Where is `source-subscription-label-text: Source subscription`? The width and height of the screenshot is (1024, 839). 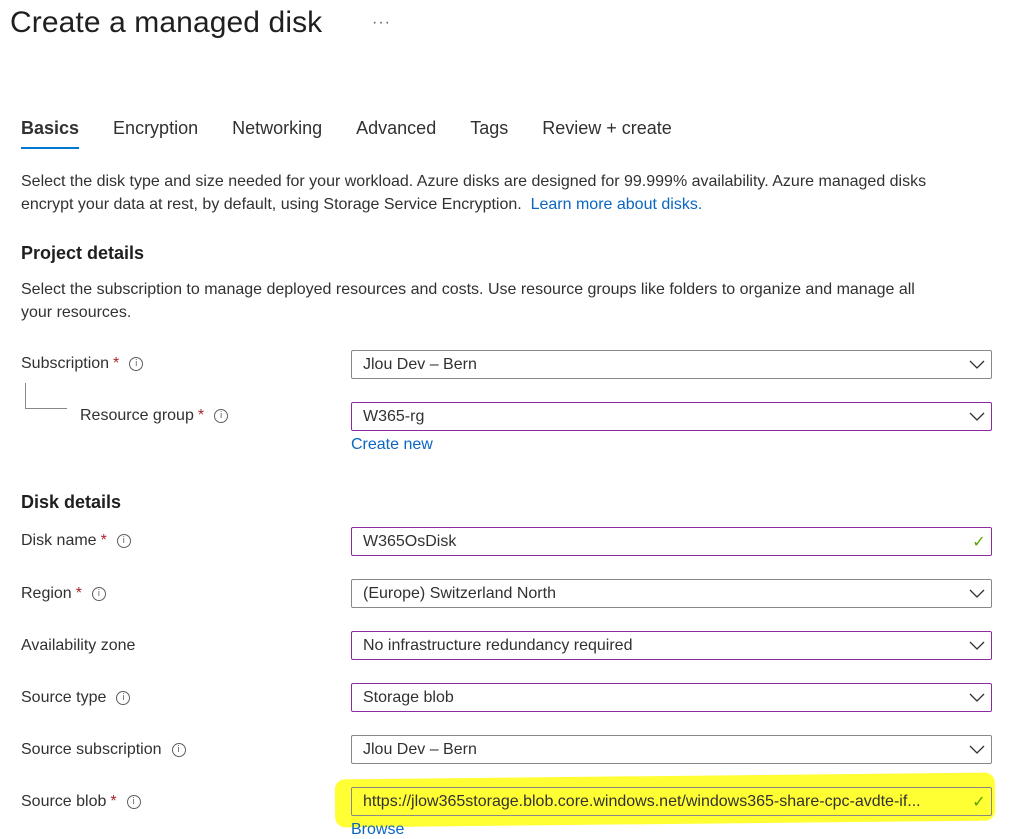 source-subscription-label-text: Source subscription is located at coordinates (91, 749).